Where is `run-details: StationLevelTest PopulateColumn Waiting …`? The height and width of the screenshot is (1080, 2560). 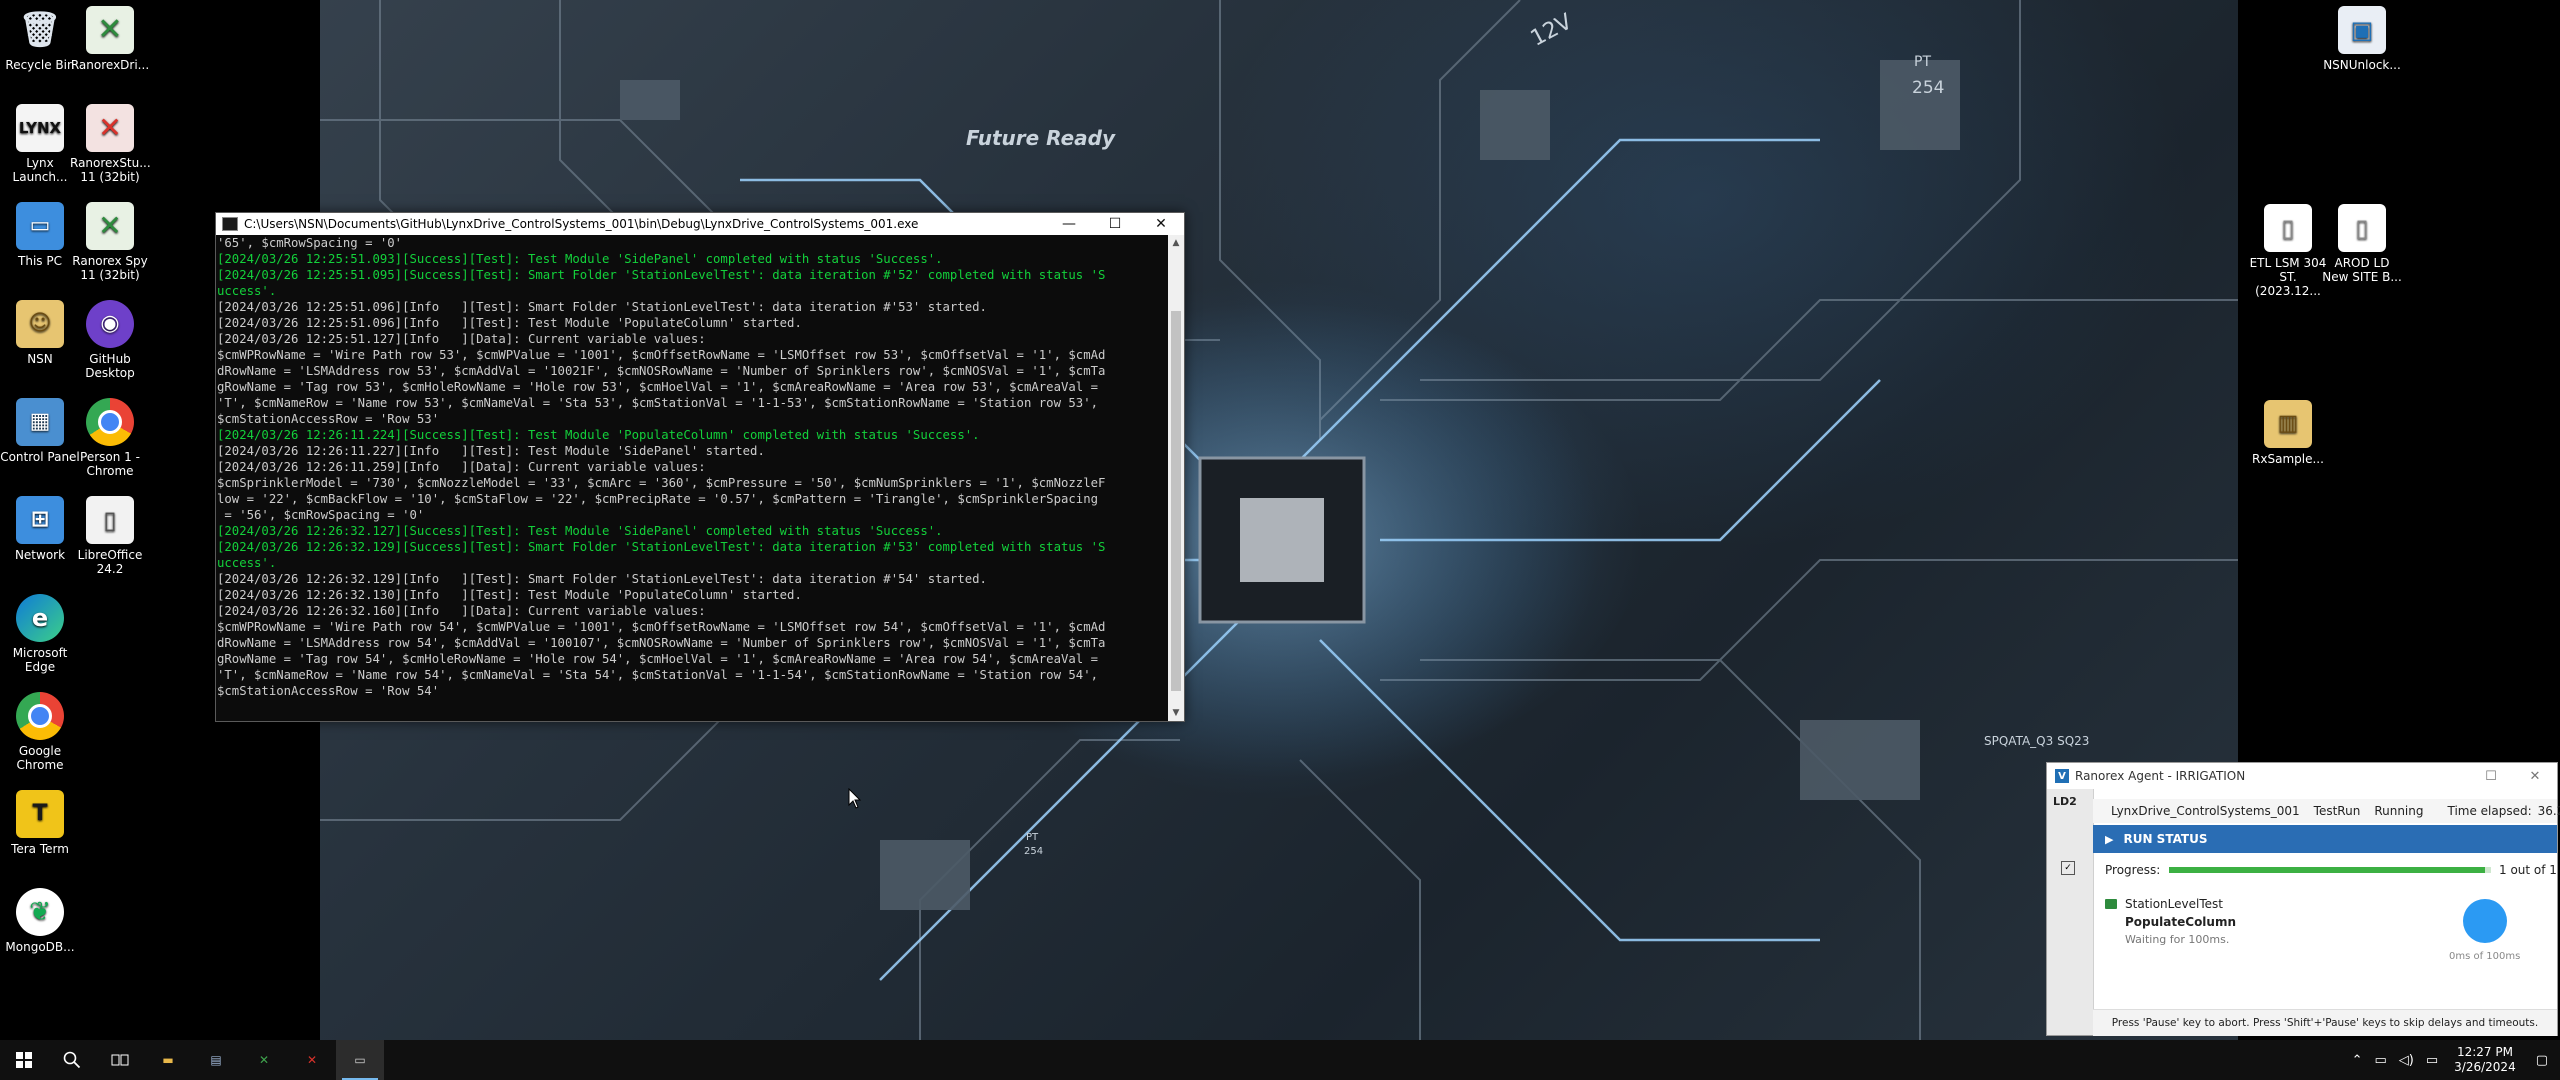 run-details: StationLevelTest PopulateColumn Waiting … is located at coordinates (2325, 931).